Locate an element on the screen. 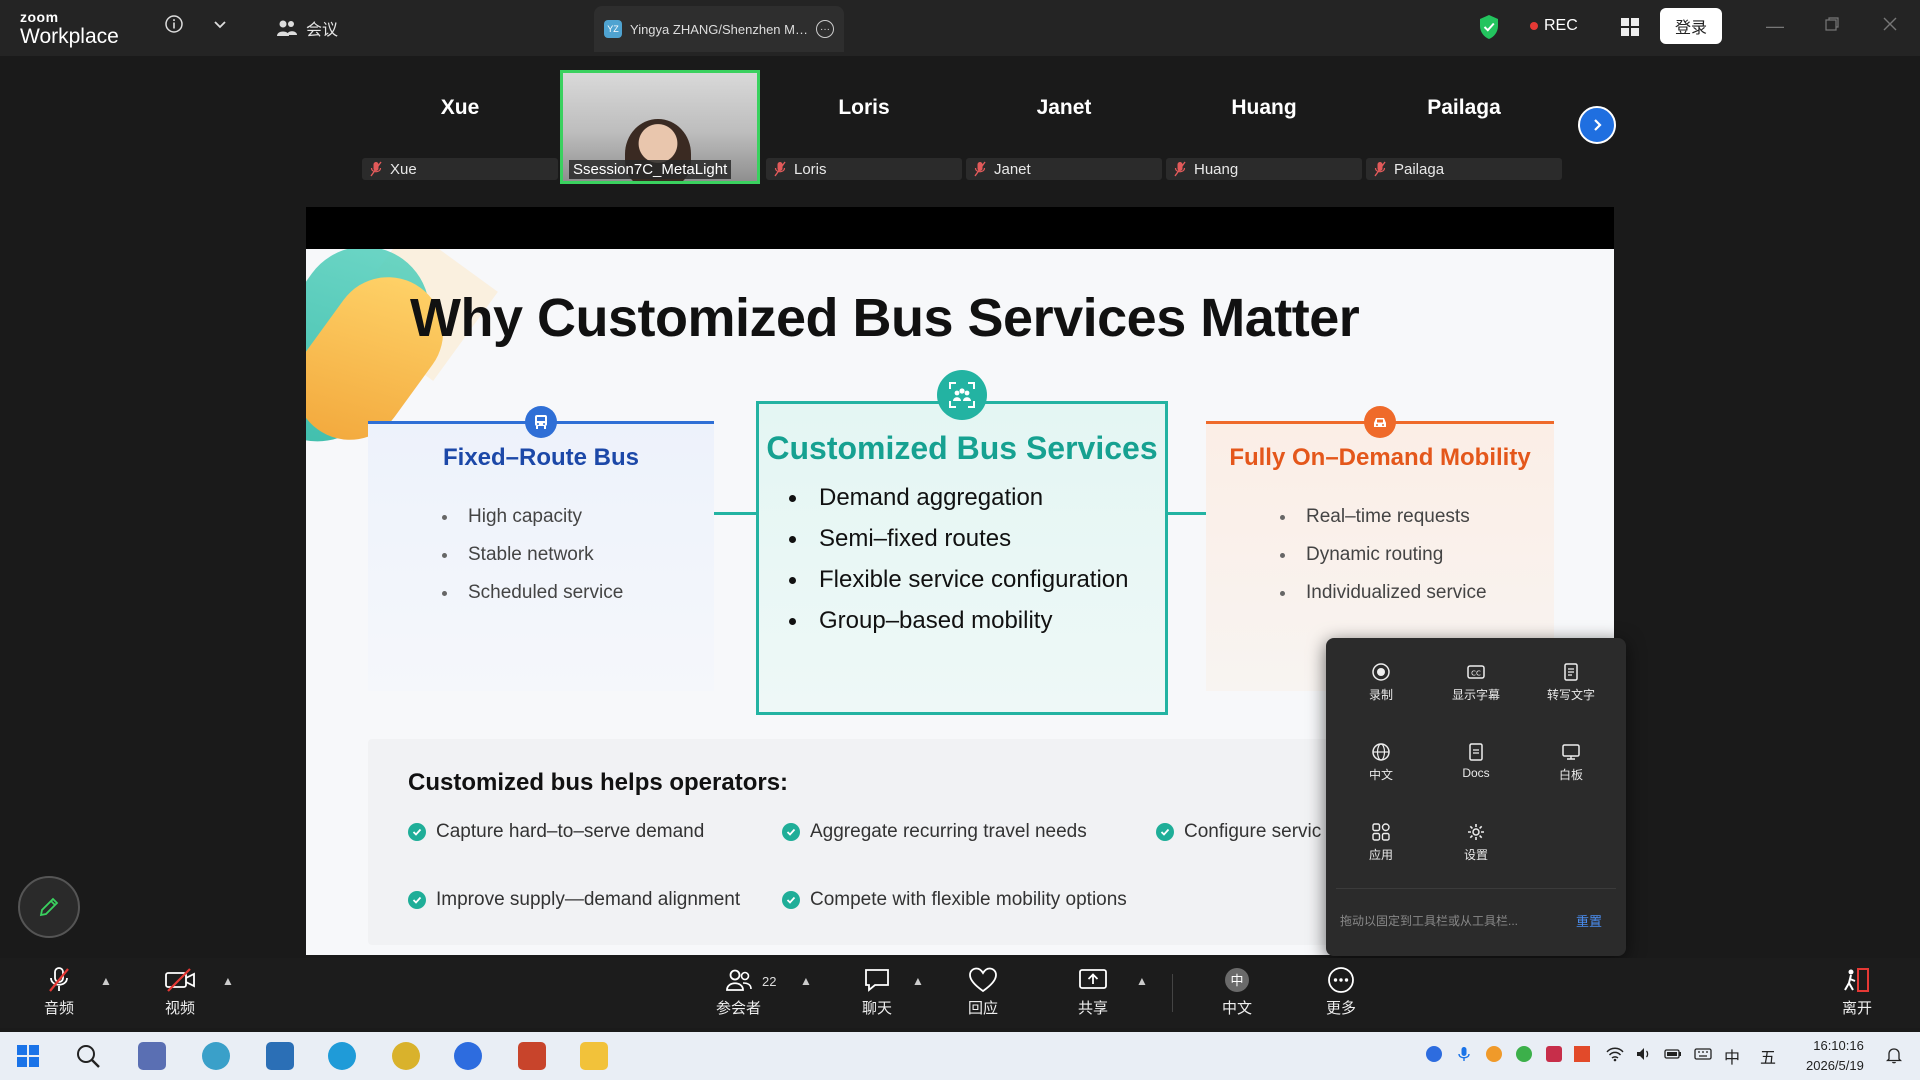  participant-label-text: Pailaga is located at coordinates (1419, 169).